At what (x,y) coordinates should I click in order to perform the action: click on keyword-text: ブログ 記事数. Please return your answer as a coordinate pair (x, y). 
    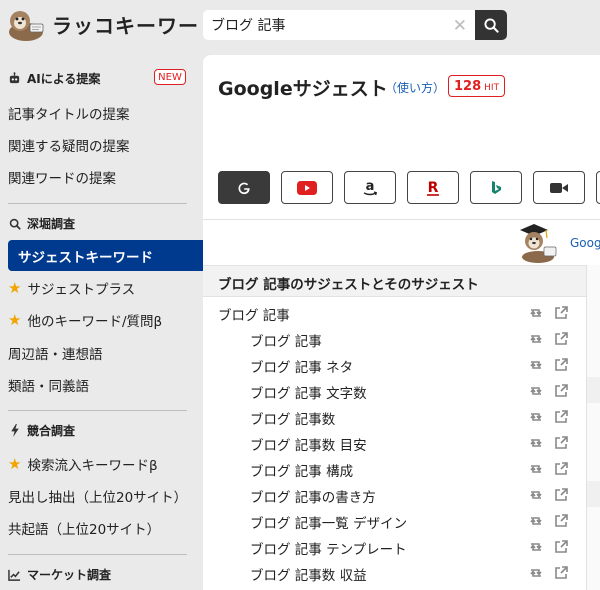
    Looking at the image, I should click on (292, 418).